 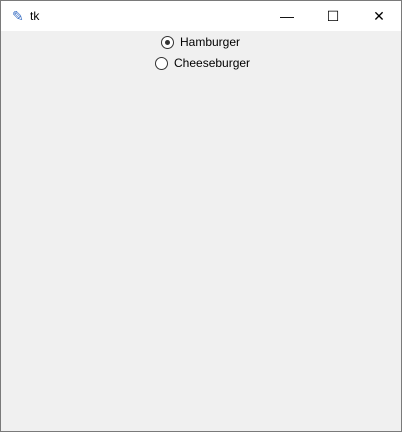 What do you see at coordinates (333, 16) in the screenshot?
I see `maximize-button: ☐` at bounding box center [333, 16].